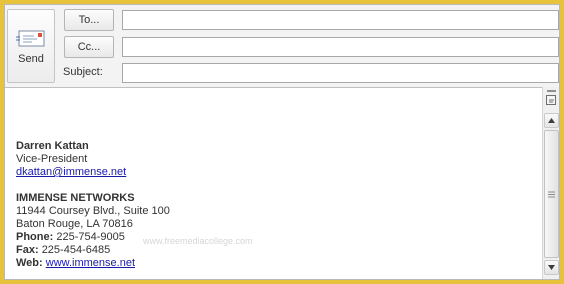 The width and height of the screenshot is (564, 284). I want to click on send-button: Send, so click(31, 46).